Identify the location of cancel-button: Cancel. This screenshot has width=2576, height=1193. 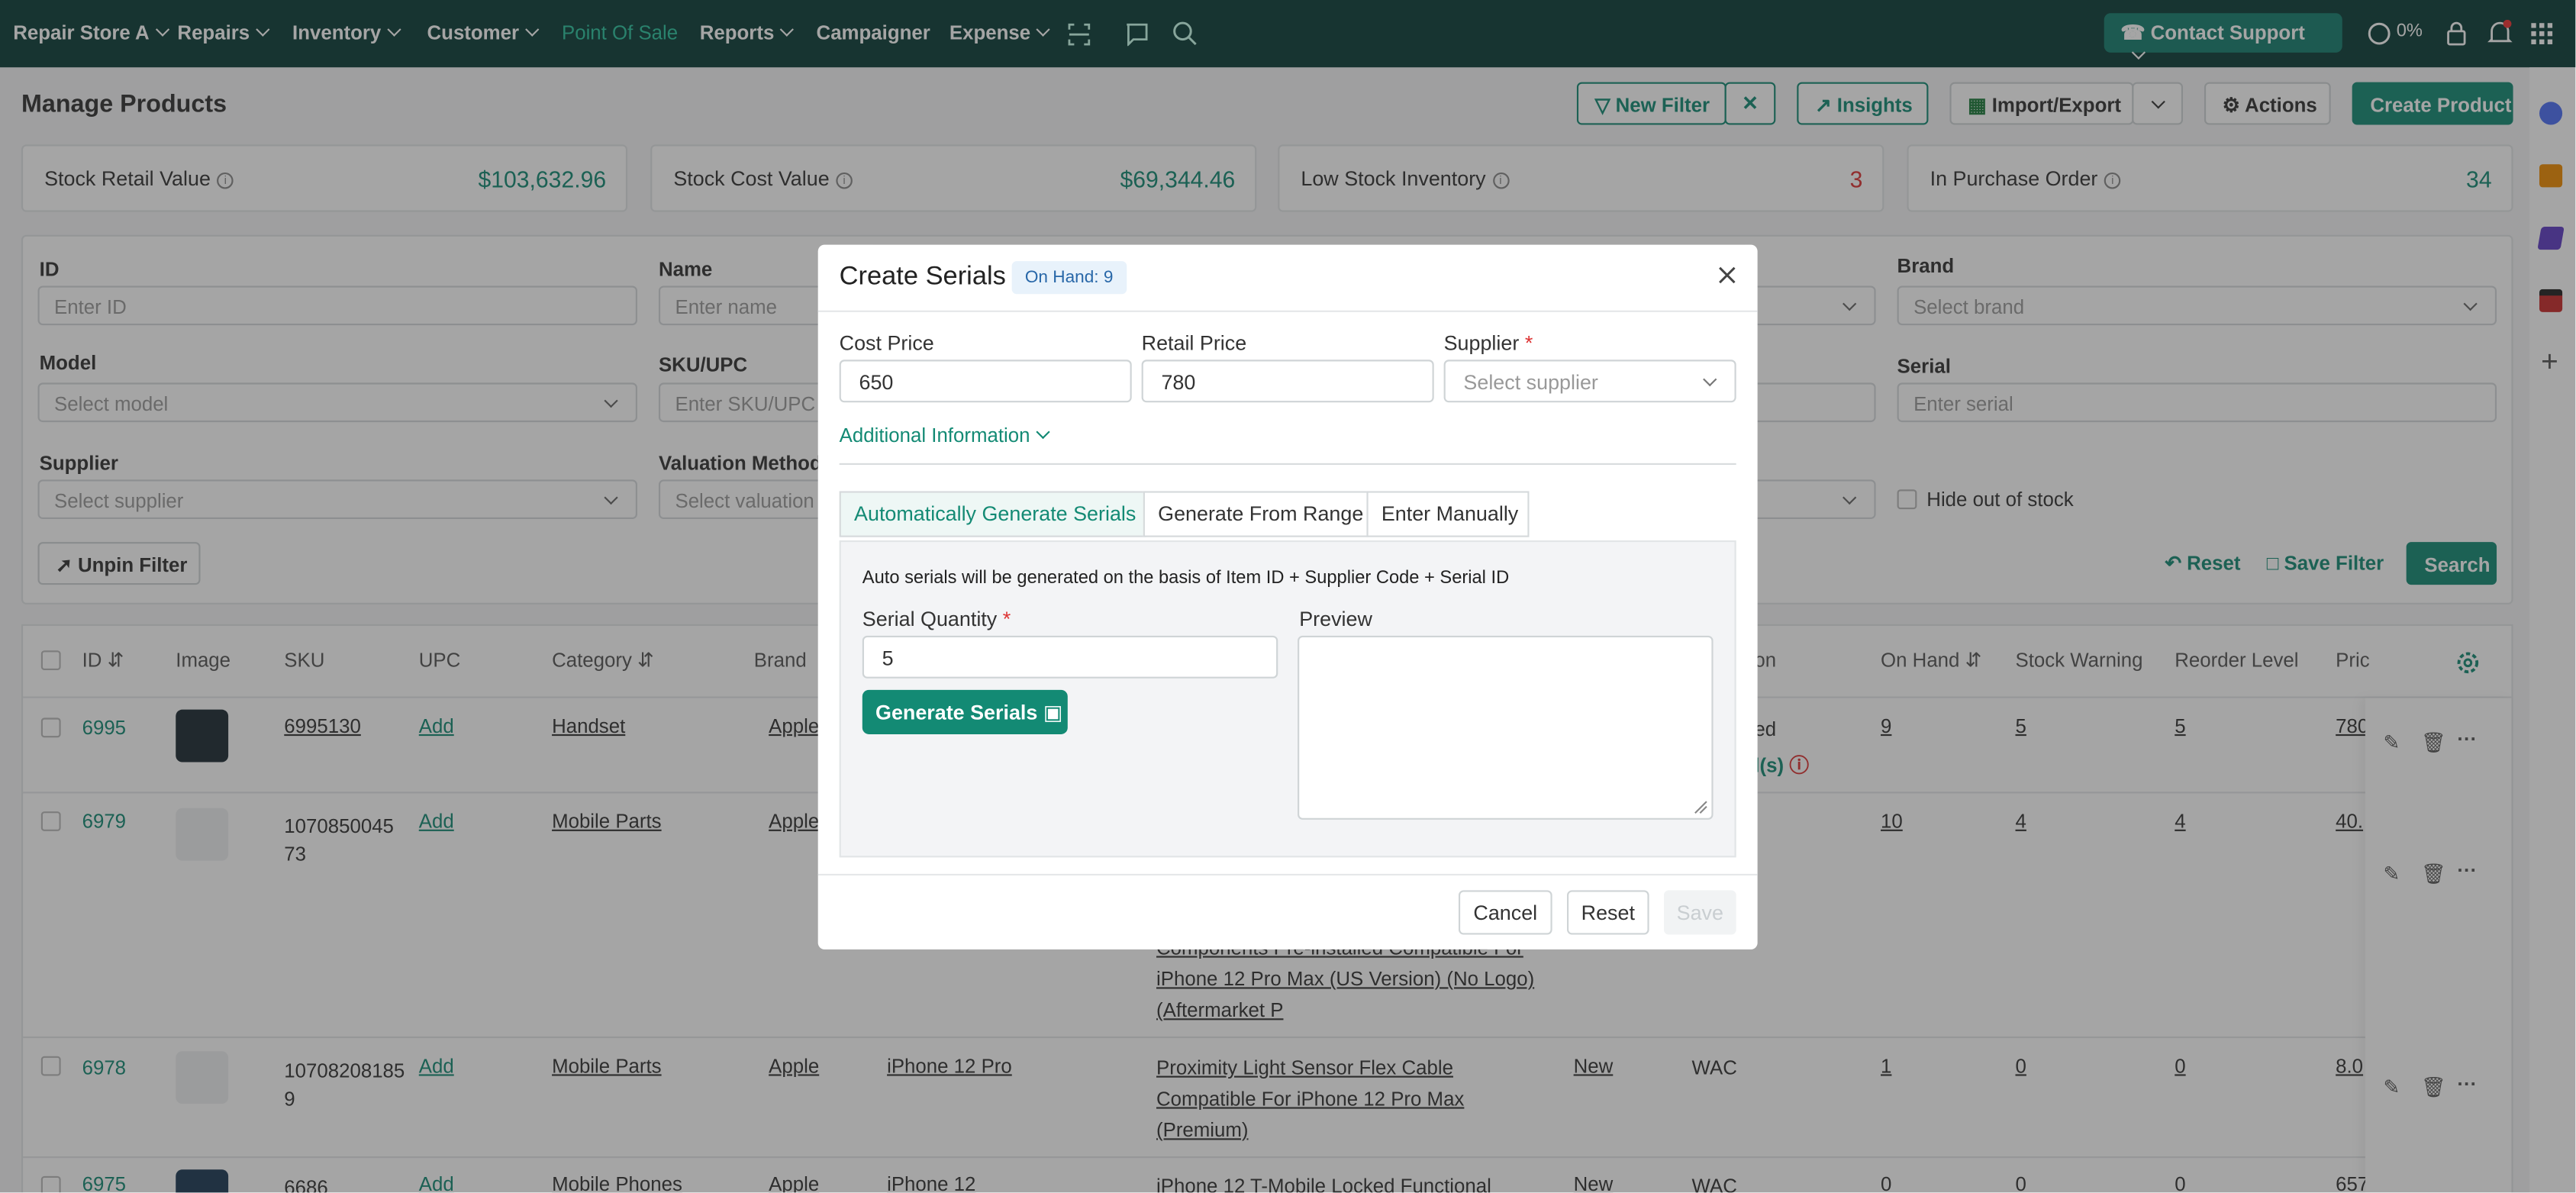
(1505, 912).